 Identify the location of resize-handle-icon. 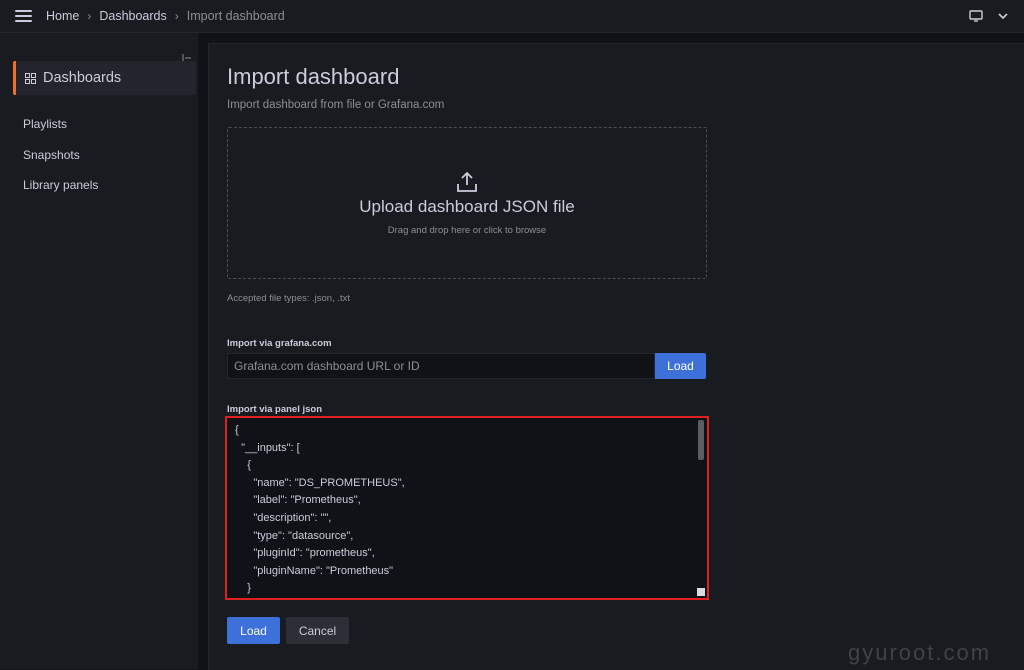
(701, 592).